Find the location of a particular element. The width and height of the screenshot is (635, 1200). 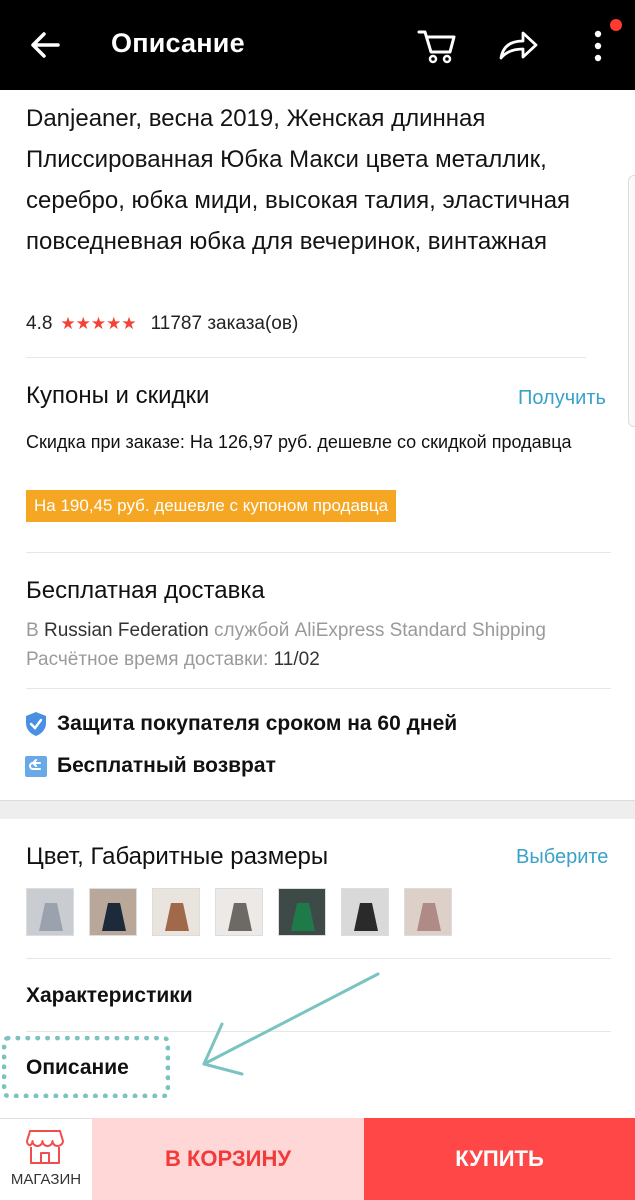

eta-value: 11/02 is located at coordinates (296, 659).